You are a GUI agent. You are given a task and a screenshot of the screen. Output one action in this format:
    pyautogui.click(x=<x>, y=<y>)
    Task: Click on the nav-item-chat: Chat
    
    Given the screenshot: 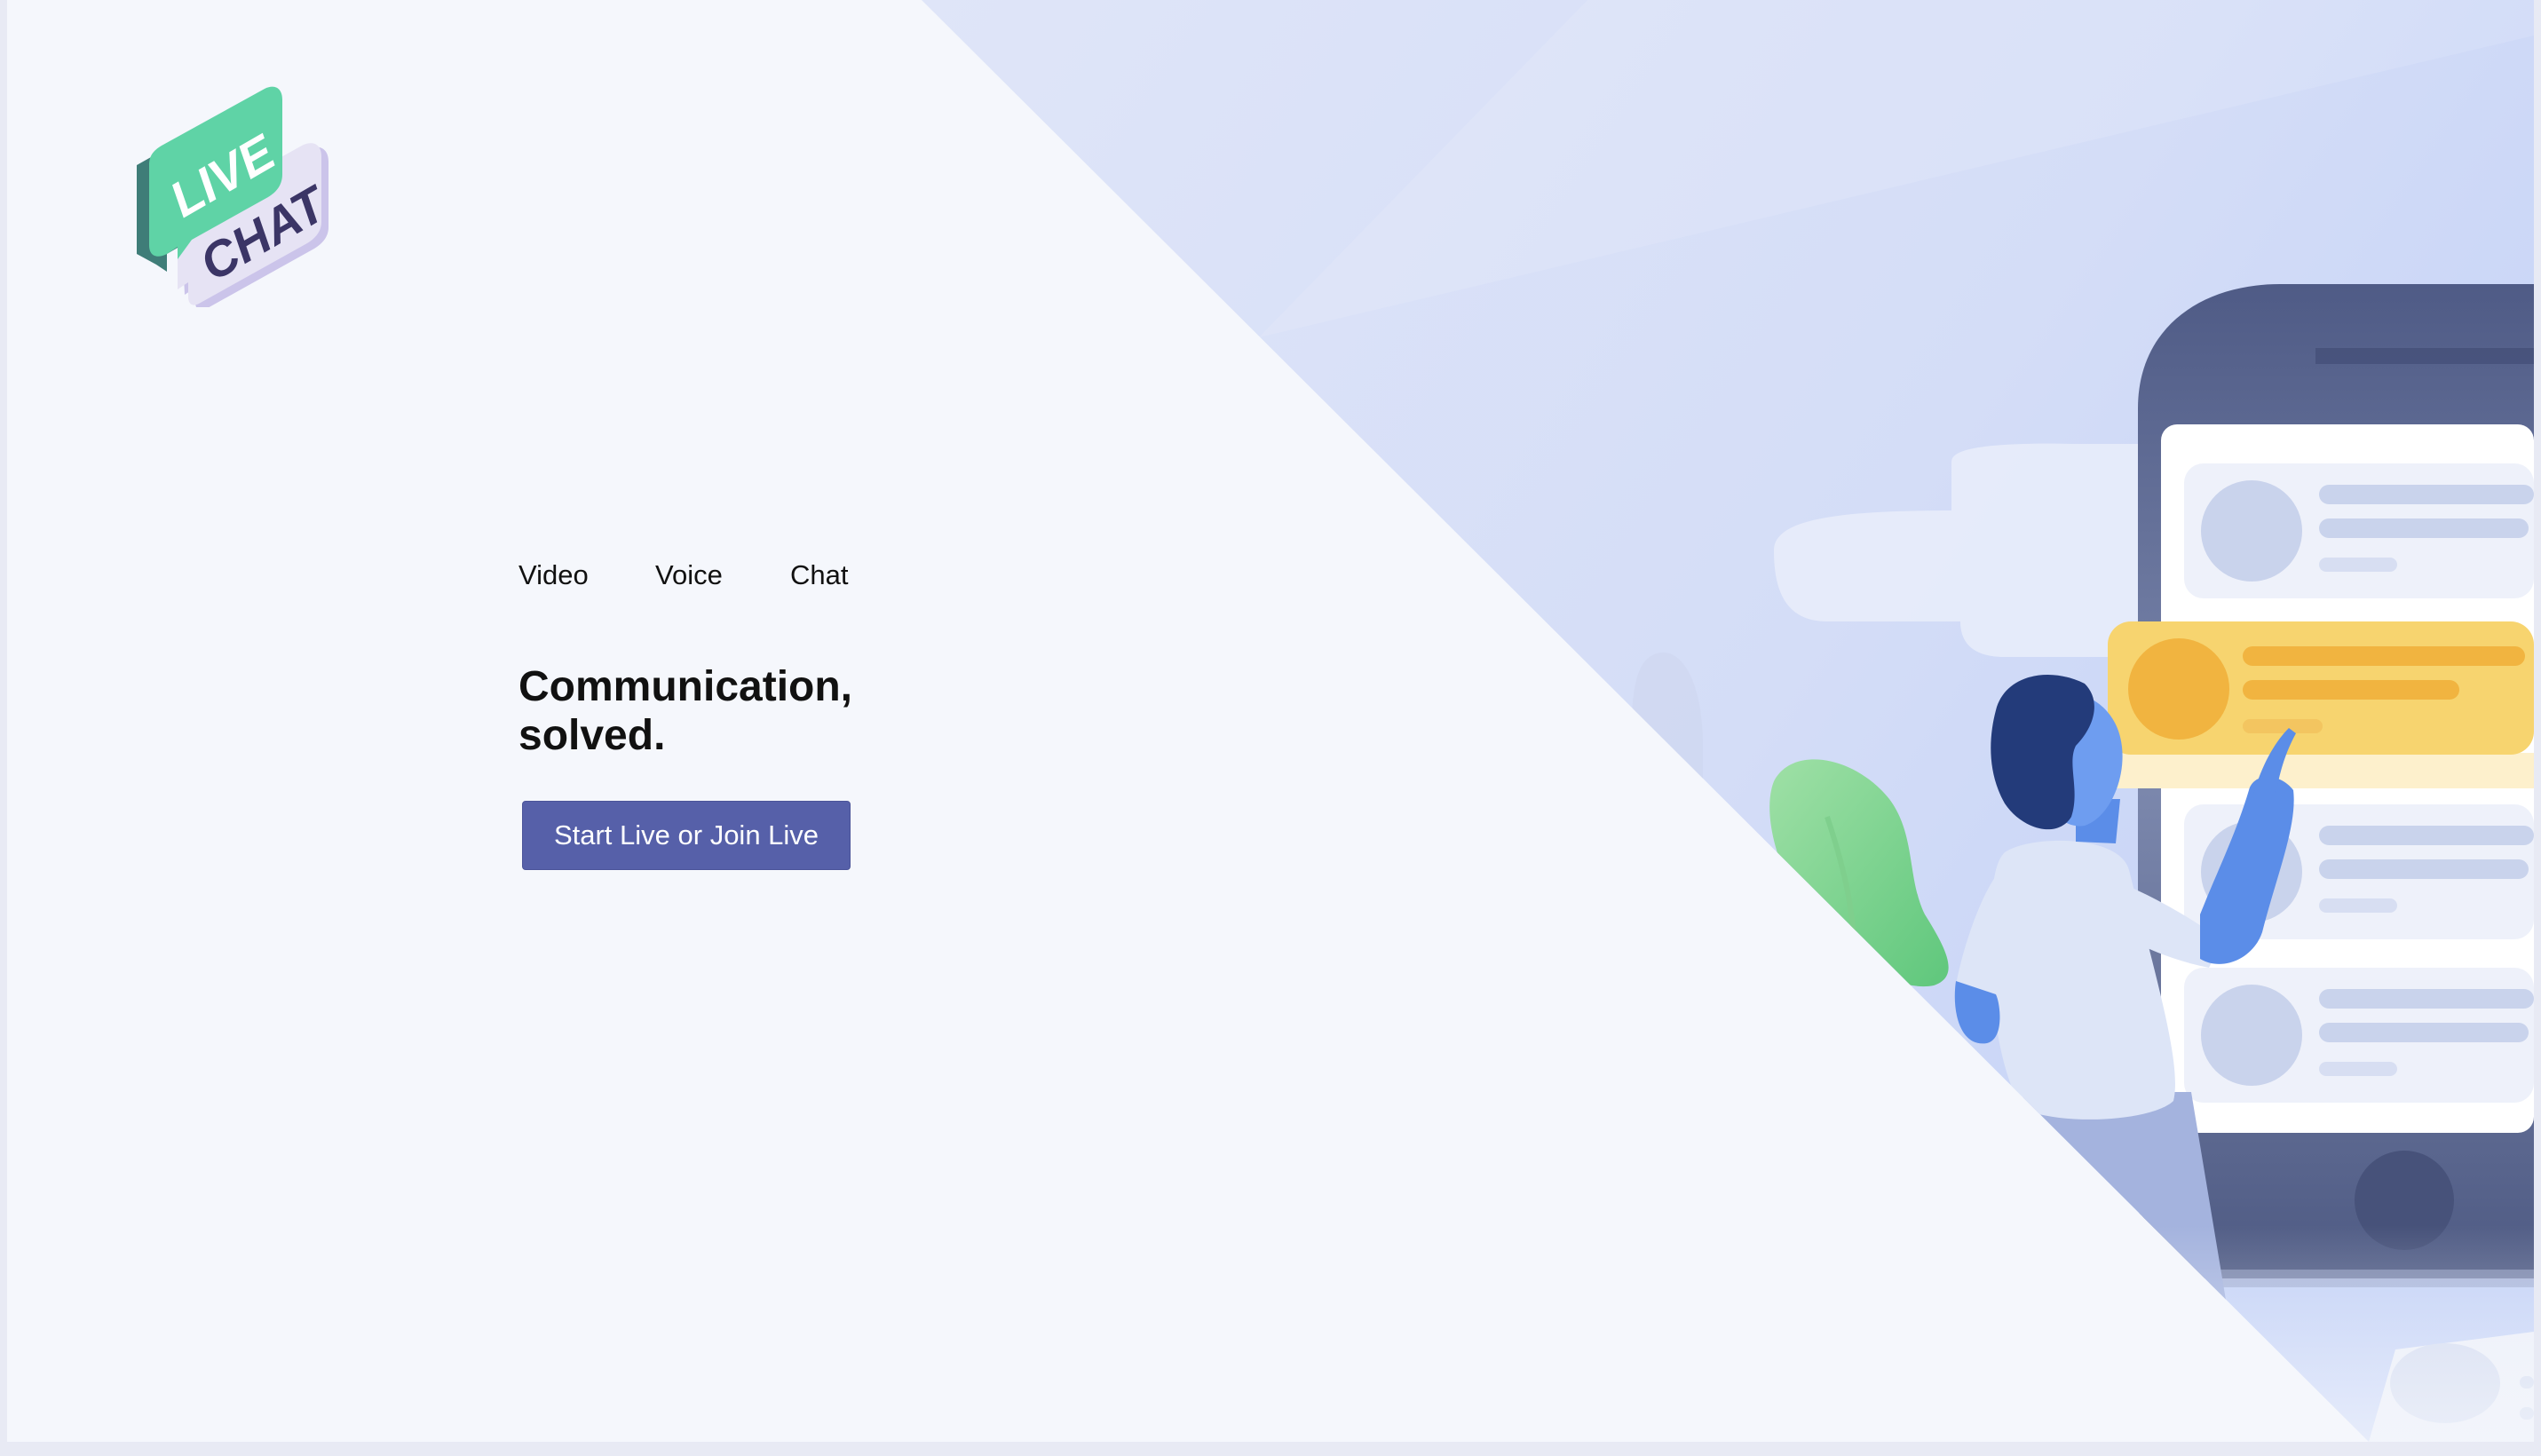 What is the action you would take?
    pyautogui.click(x=819, y=575)
    